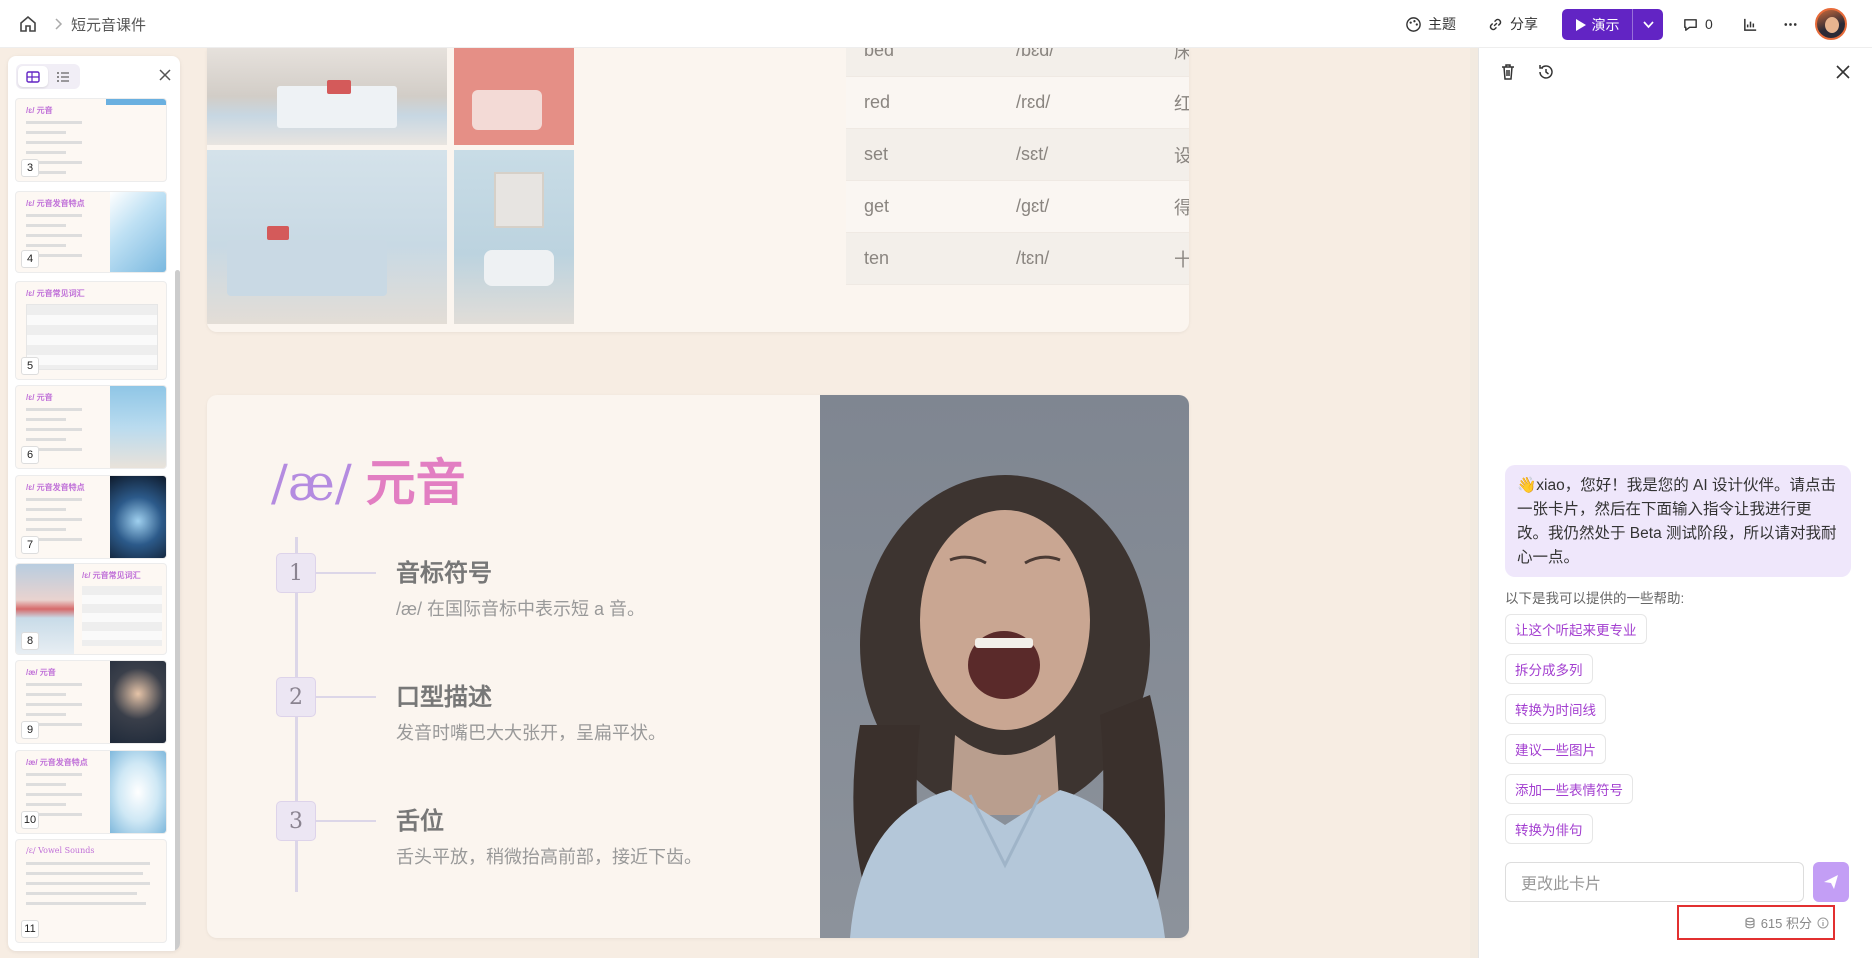 Image resolution: width=1872 pixels, height=958 pixels. What do you see at coordinates (521, 609) in the screenshot?
I see `step-description: /æ/ 在国际音标中表示短 a 音。` at bounding box center [521, 609].